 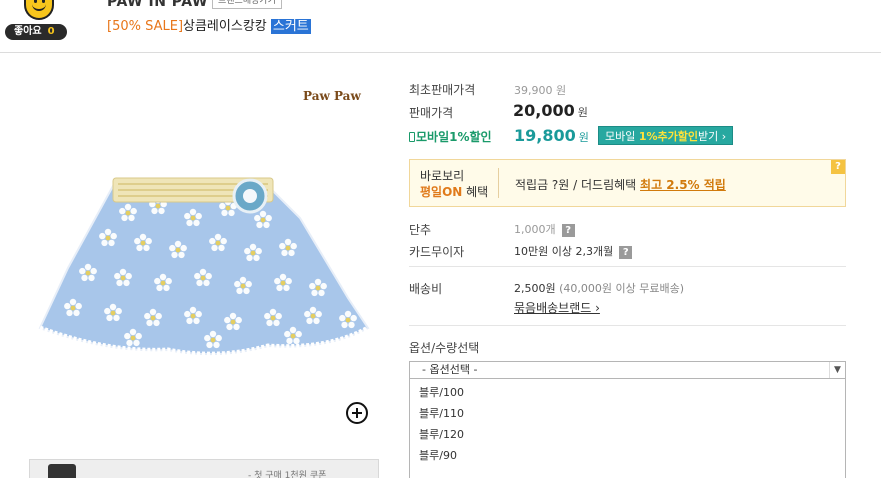 I want to click on app-coupon-banner: - 첫 구매 1천원 쿠폰, so click(x=204, y=468).